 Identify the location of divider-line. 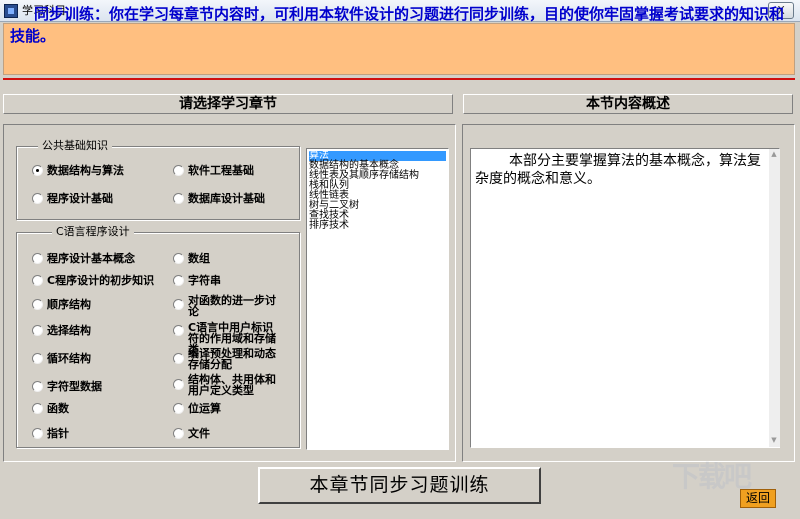
(399, 79).